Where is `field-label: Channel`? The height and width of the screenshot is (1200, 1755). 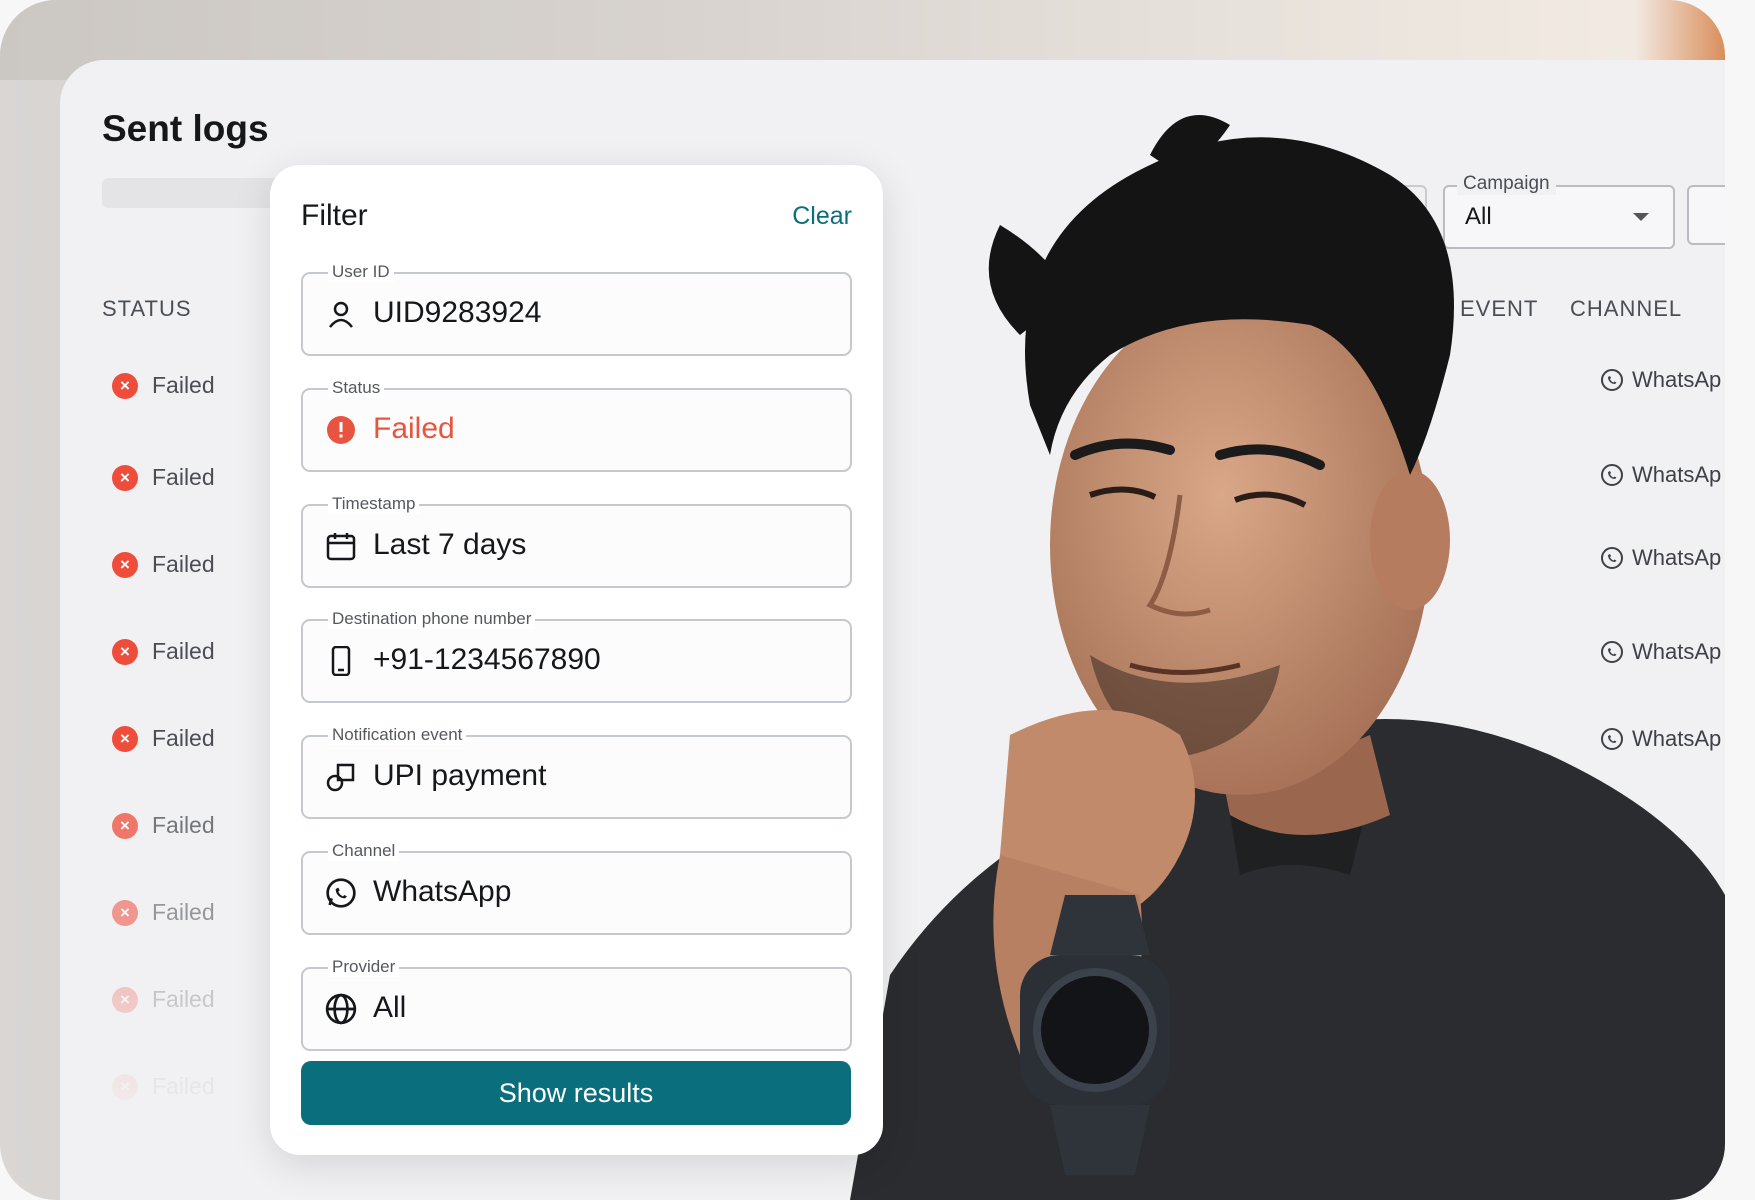
field-label: Channel is located at coordinates (364, 851).